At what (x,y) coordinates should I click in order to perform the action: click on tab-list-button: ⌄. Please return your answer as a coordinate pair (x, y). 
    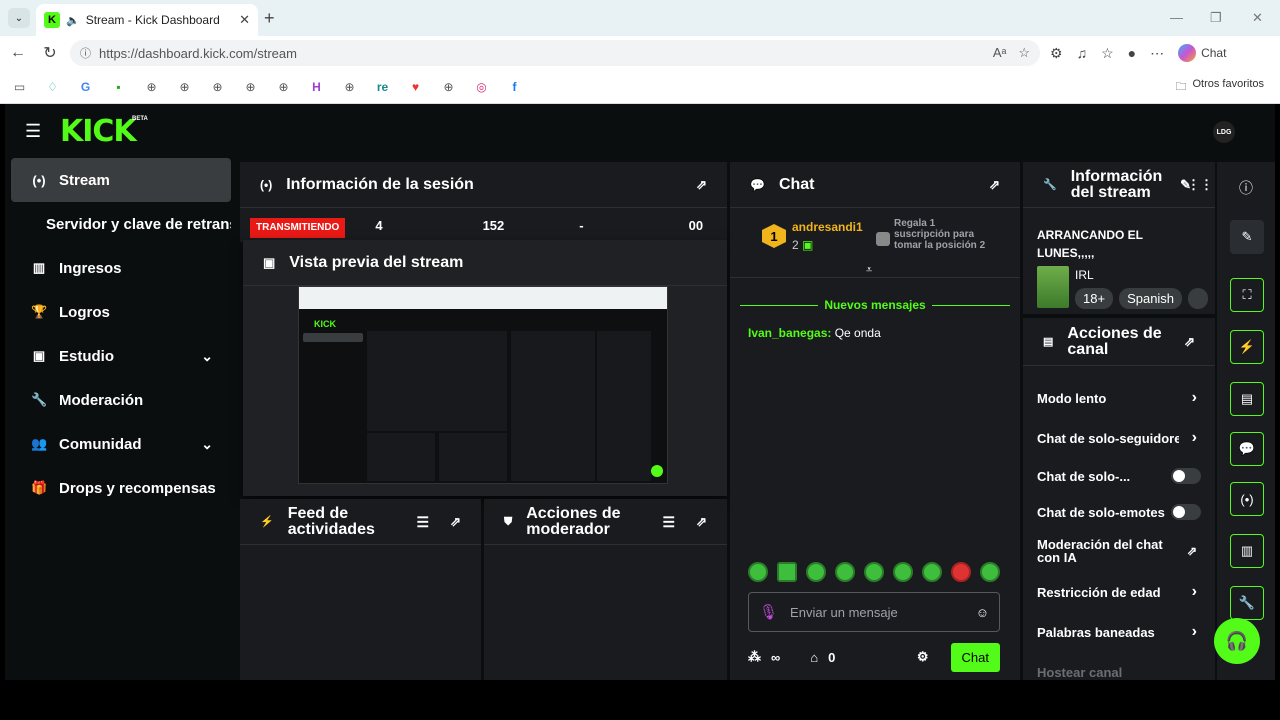
    Looking at the image, I should click on (19, 18).